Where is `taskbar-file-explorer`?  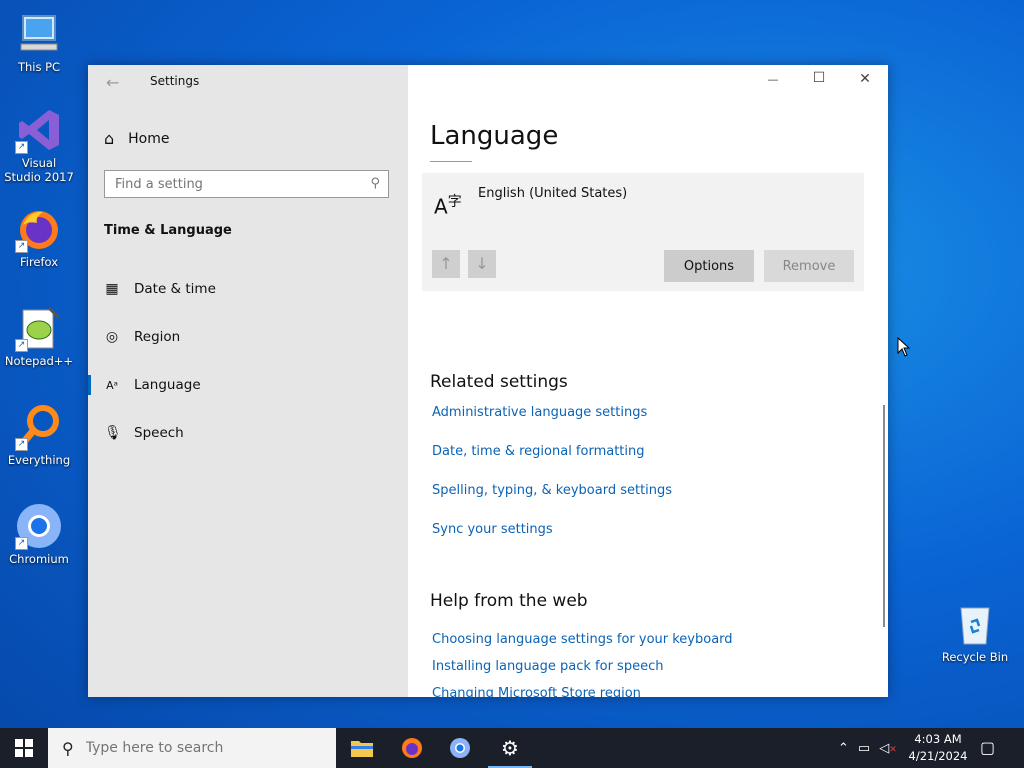
taskbar-file-explorer is located at coordinates (362, 748).